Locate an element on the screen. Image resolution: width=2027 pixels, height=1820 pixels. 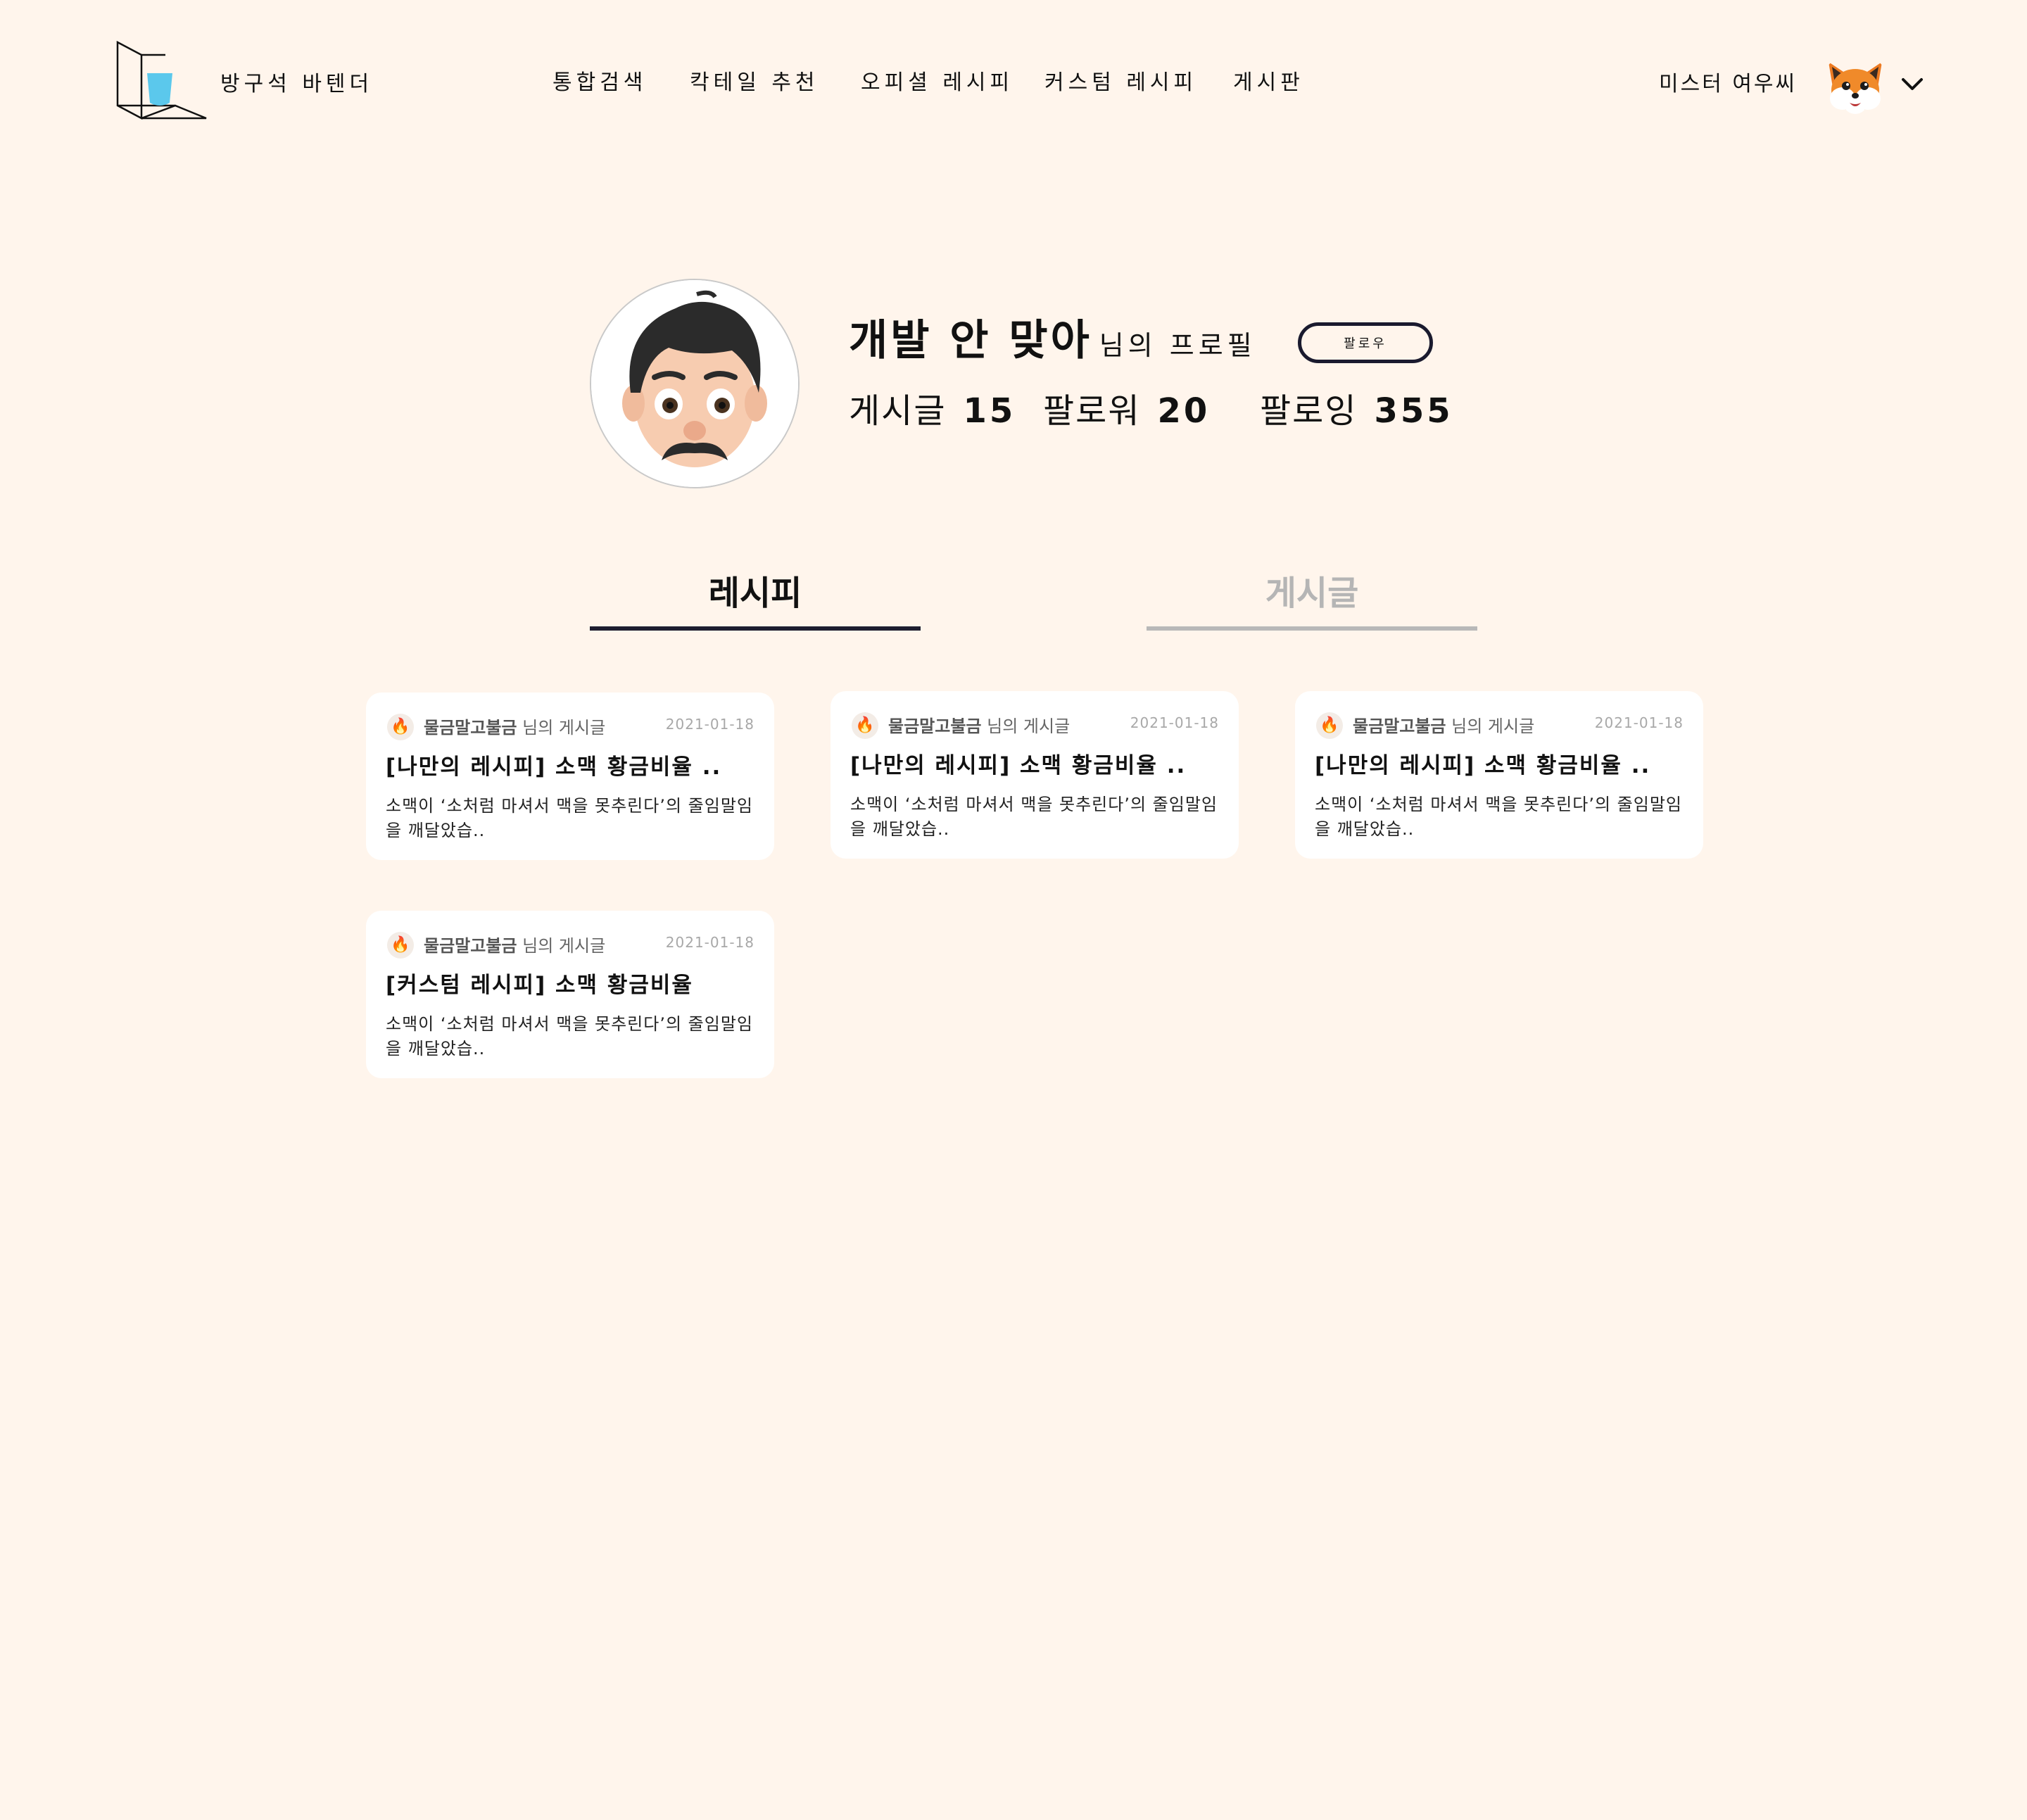
stat-followers-label: 팔로워 is located at coordinates (1092, 411).